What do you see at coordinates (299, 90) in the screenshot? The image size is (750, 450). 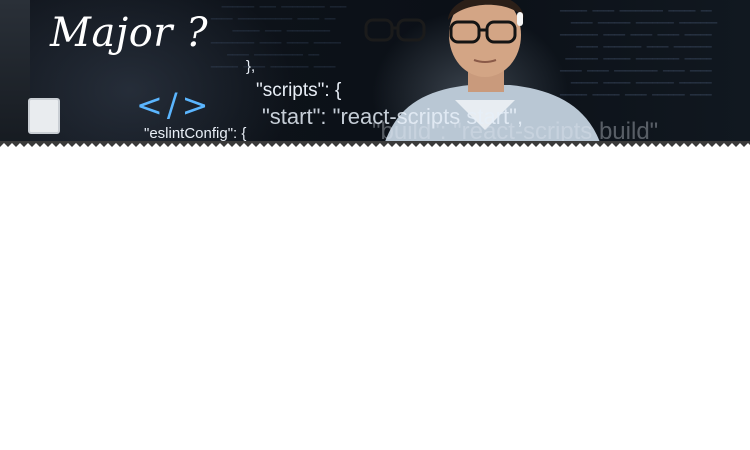 I see `code-line-2: "scripts": {` at bounding box center [299, 90].